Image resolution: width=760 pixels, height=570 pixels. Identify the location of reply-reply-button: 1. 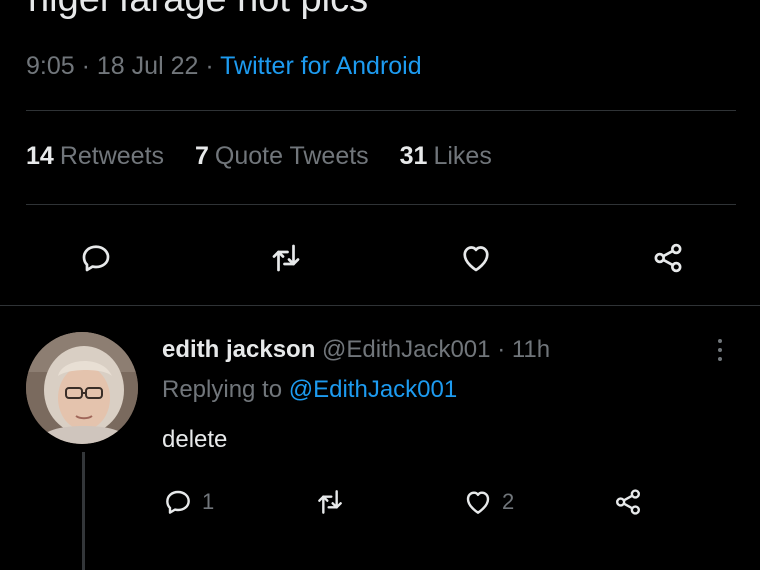
(188, 502).